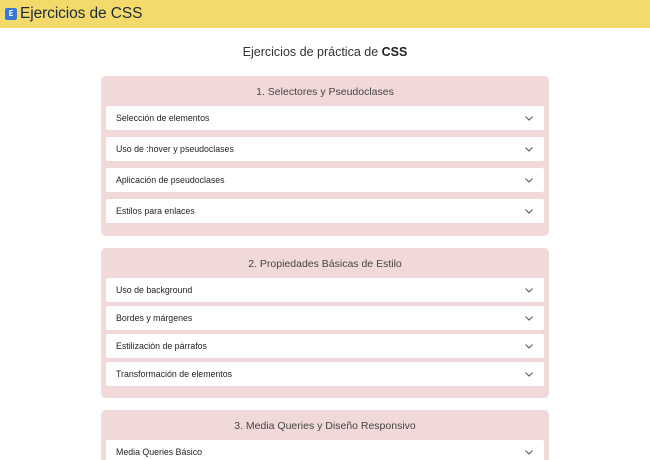  What do you see at coordinates (325, 118) in the screenshot?
I see `accordion-item-seleccion-elementos: Selección de elementos` at bounding box center [325, 118].